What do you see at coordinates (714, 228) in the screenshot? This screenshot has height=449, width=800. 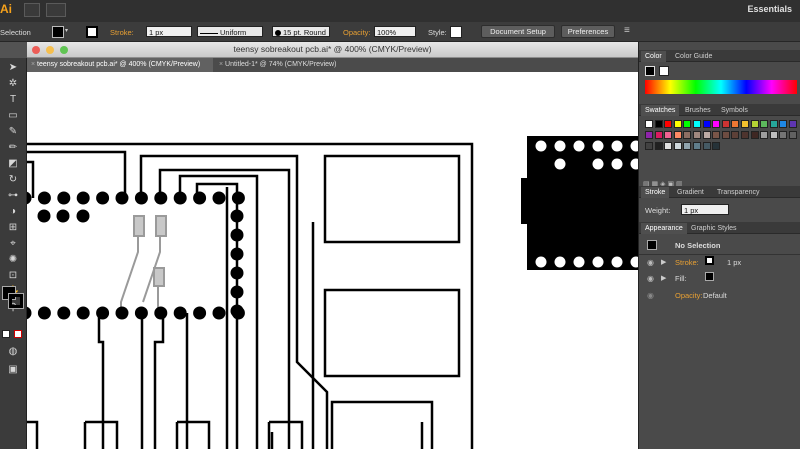 I see `tab-graphic-styles: Graphic Styles` at bounding box center [714, 228].